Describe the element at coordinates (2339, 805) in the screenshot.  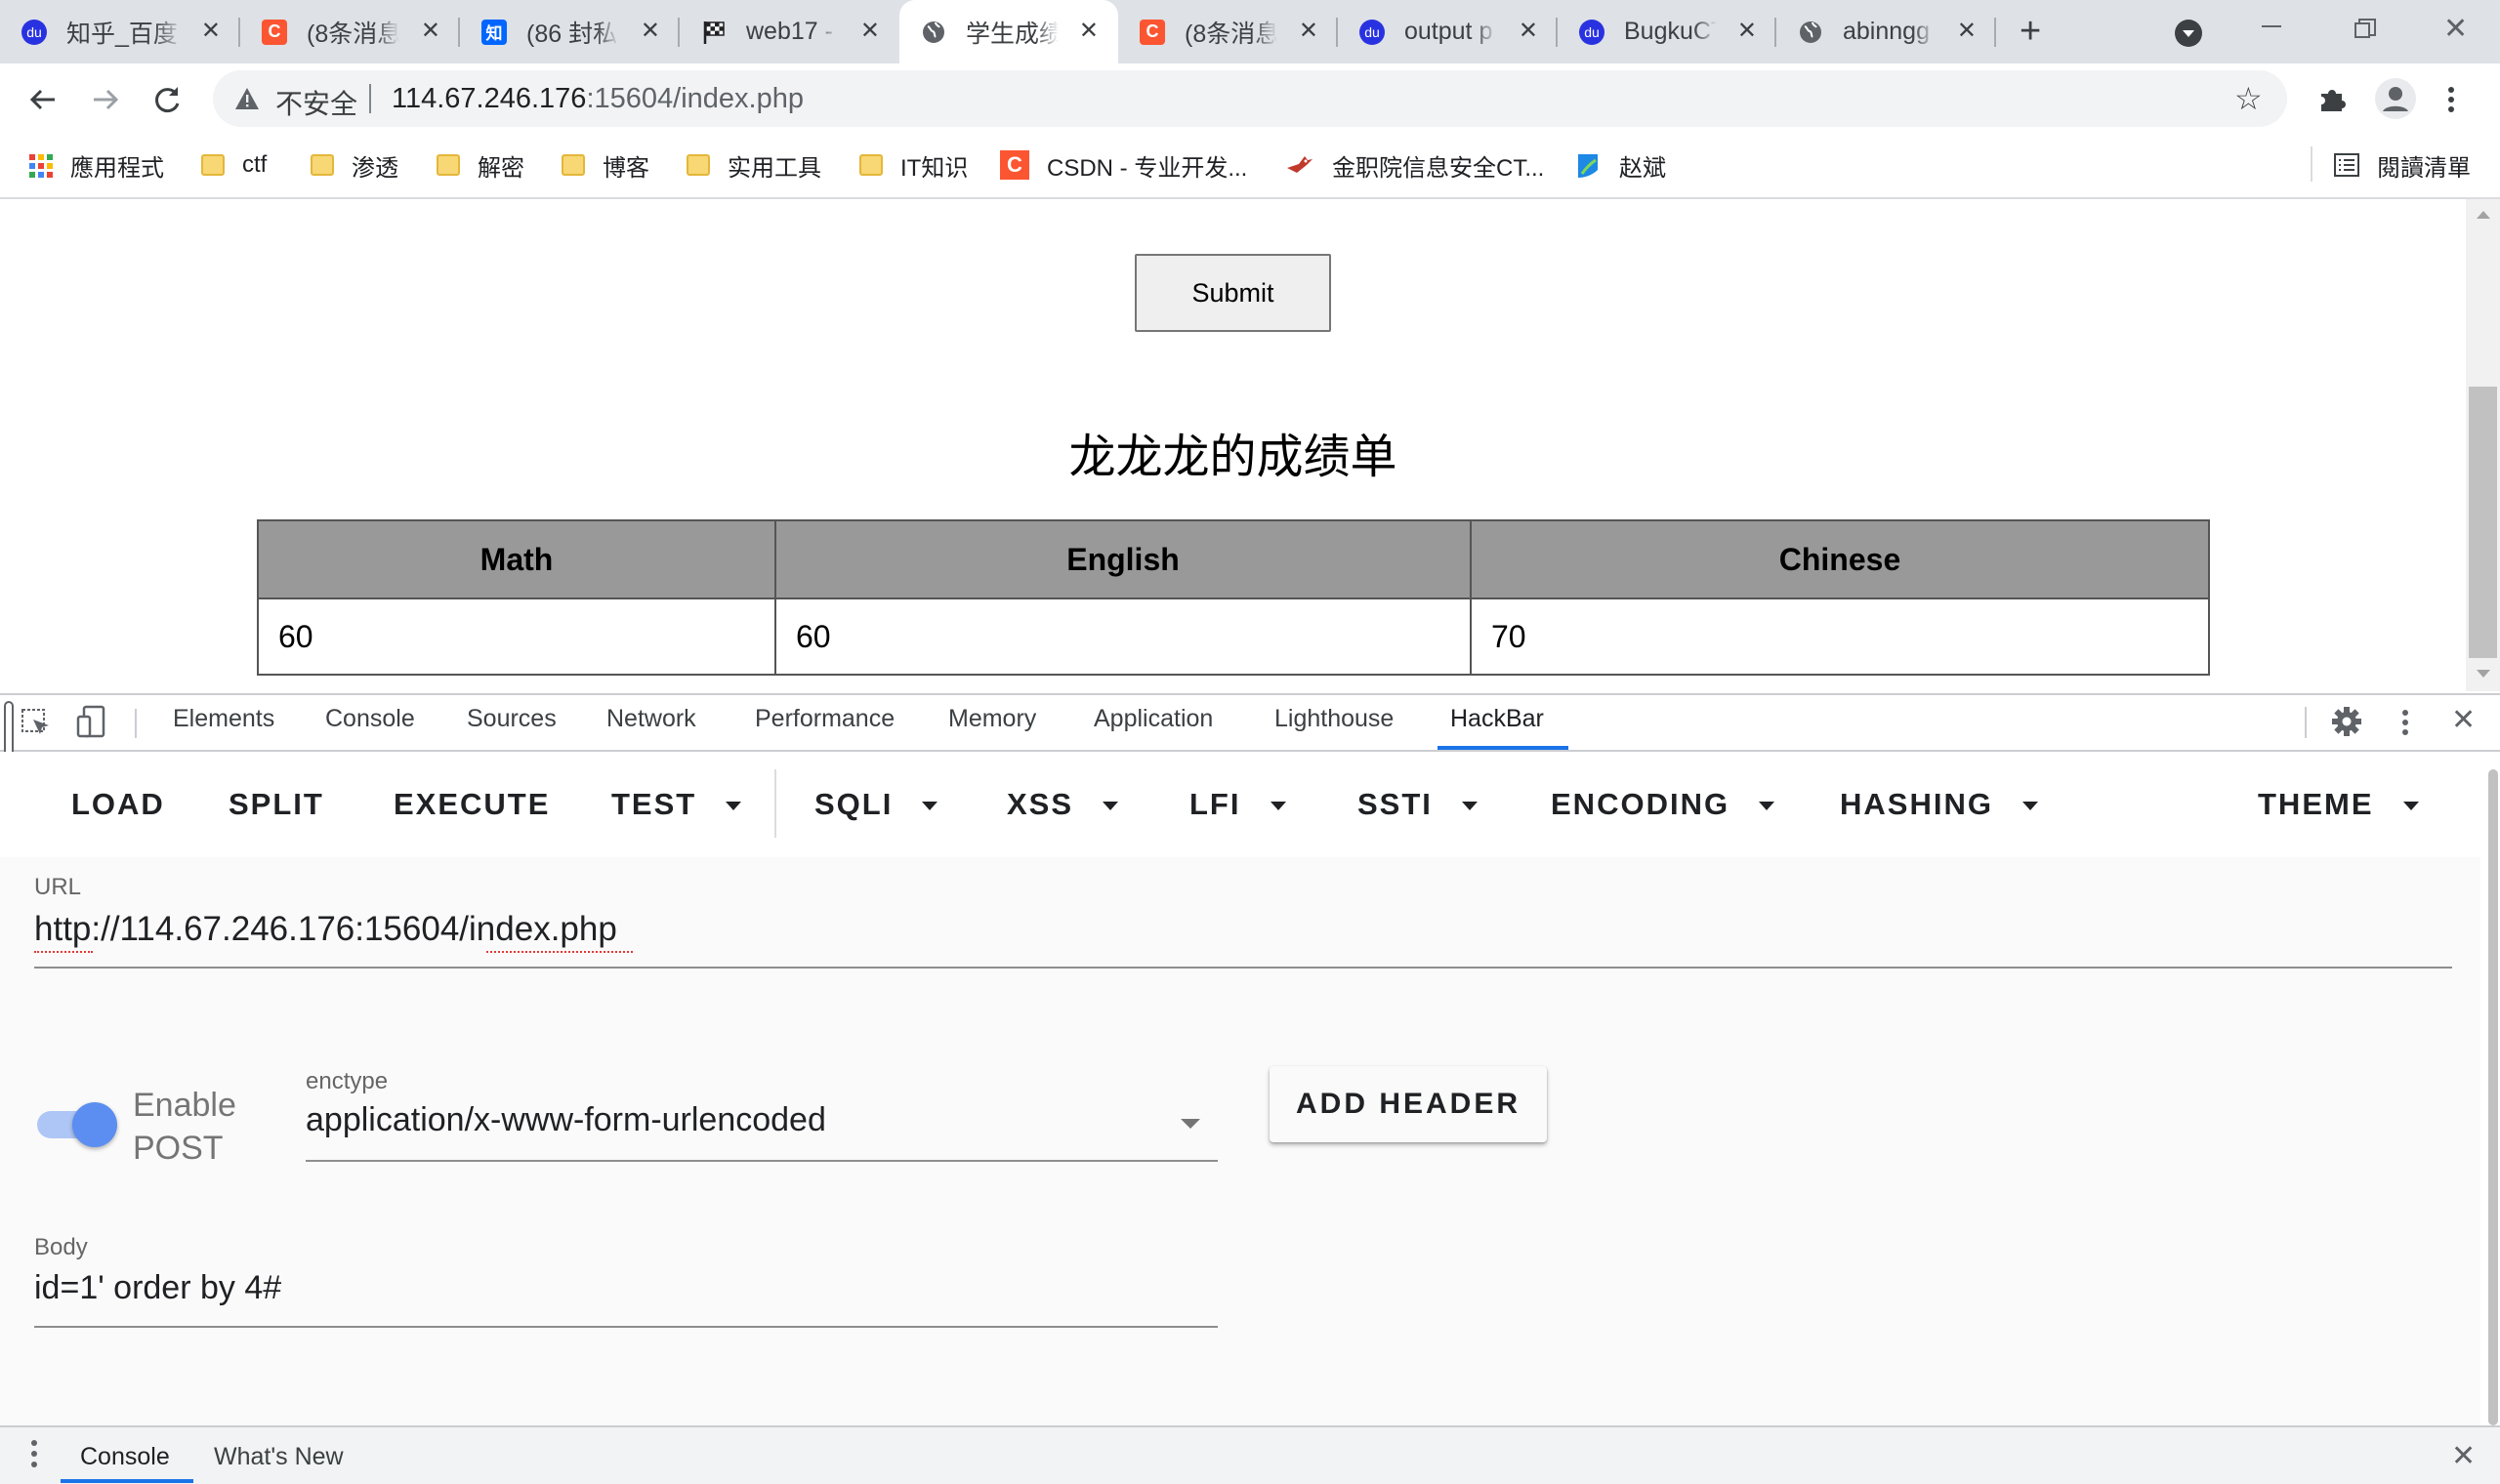
I see `hackbar-theme-menu: THEME` at that location.